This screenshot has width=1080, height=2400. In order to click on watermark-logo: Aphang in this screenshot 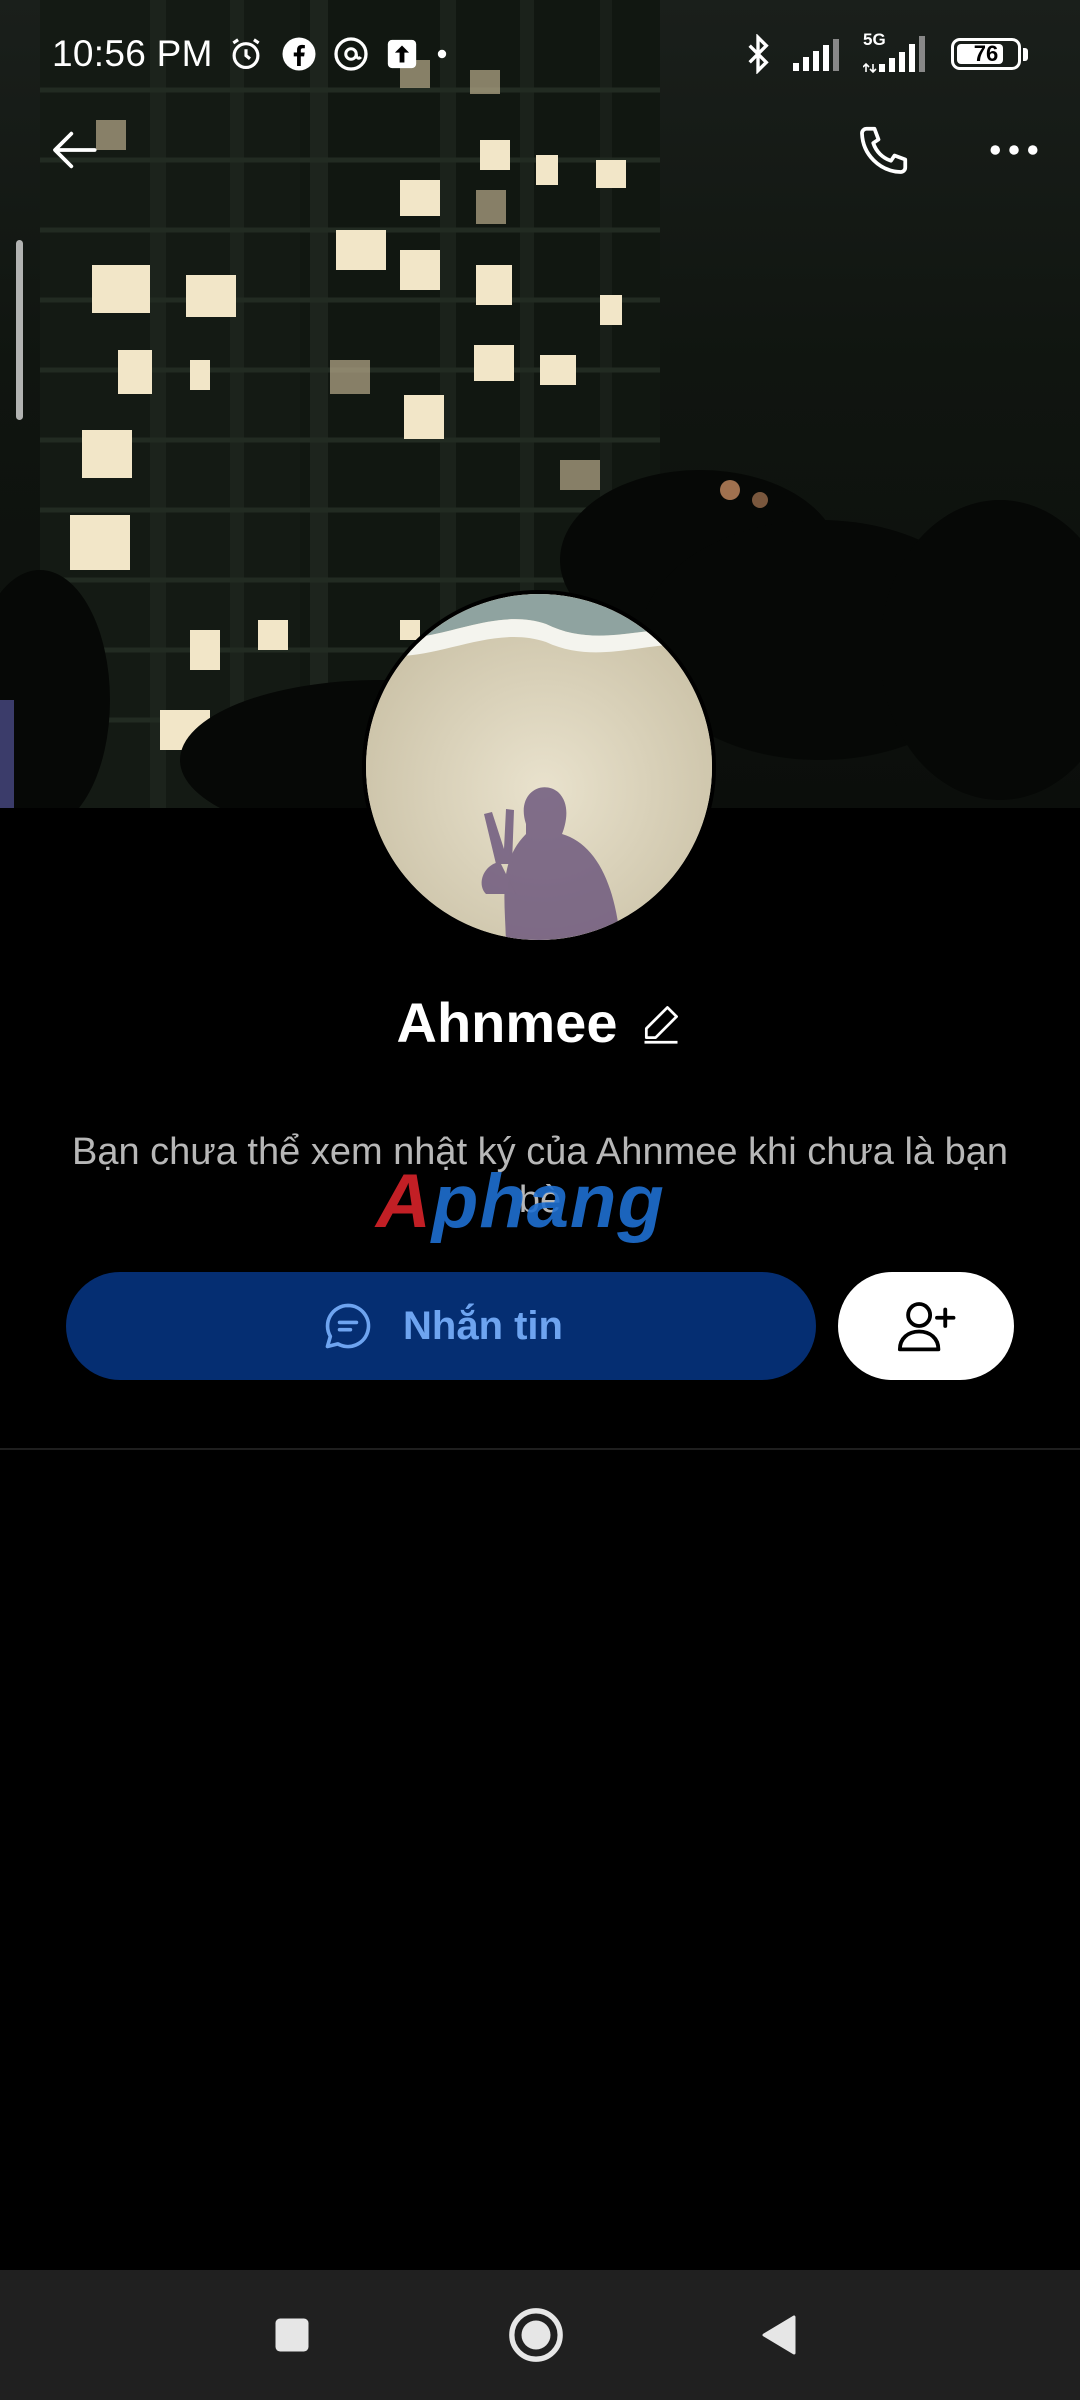, I will do `click(520, 1201)`.